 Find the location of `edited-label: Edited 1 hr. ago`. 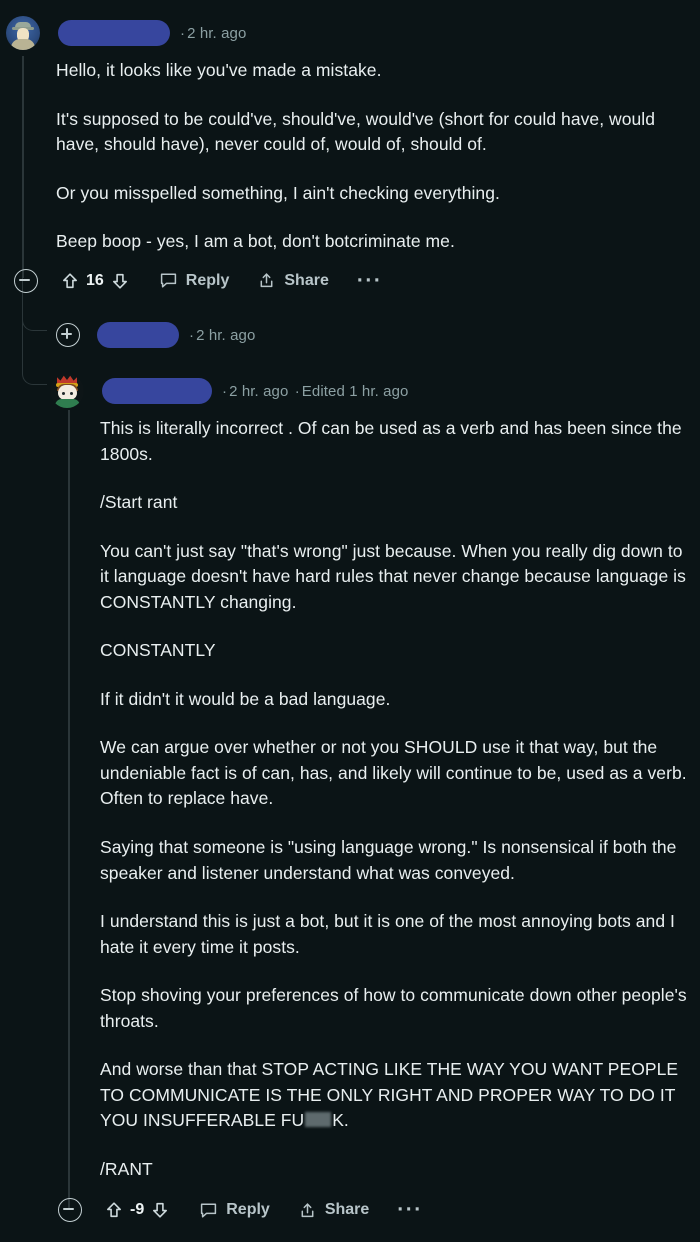

edited-label: Edited 1 hr. ago is located at coordinates (355, 391).